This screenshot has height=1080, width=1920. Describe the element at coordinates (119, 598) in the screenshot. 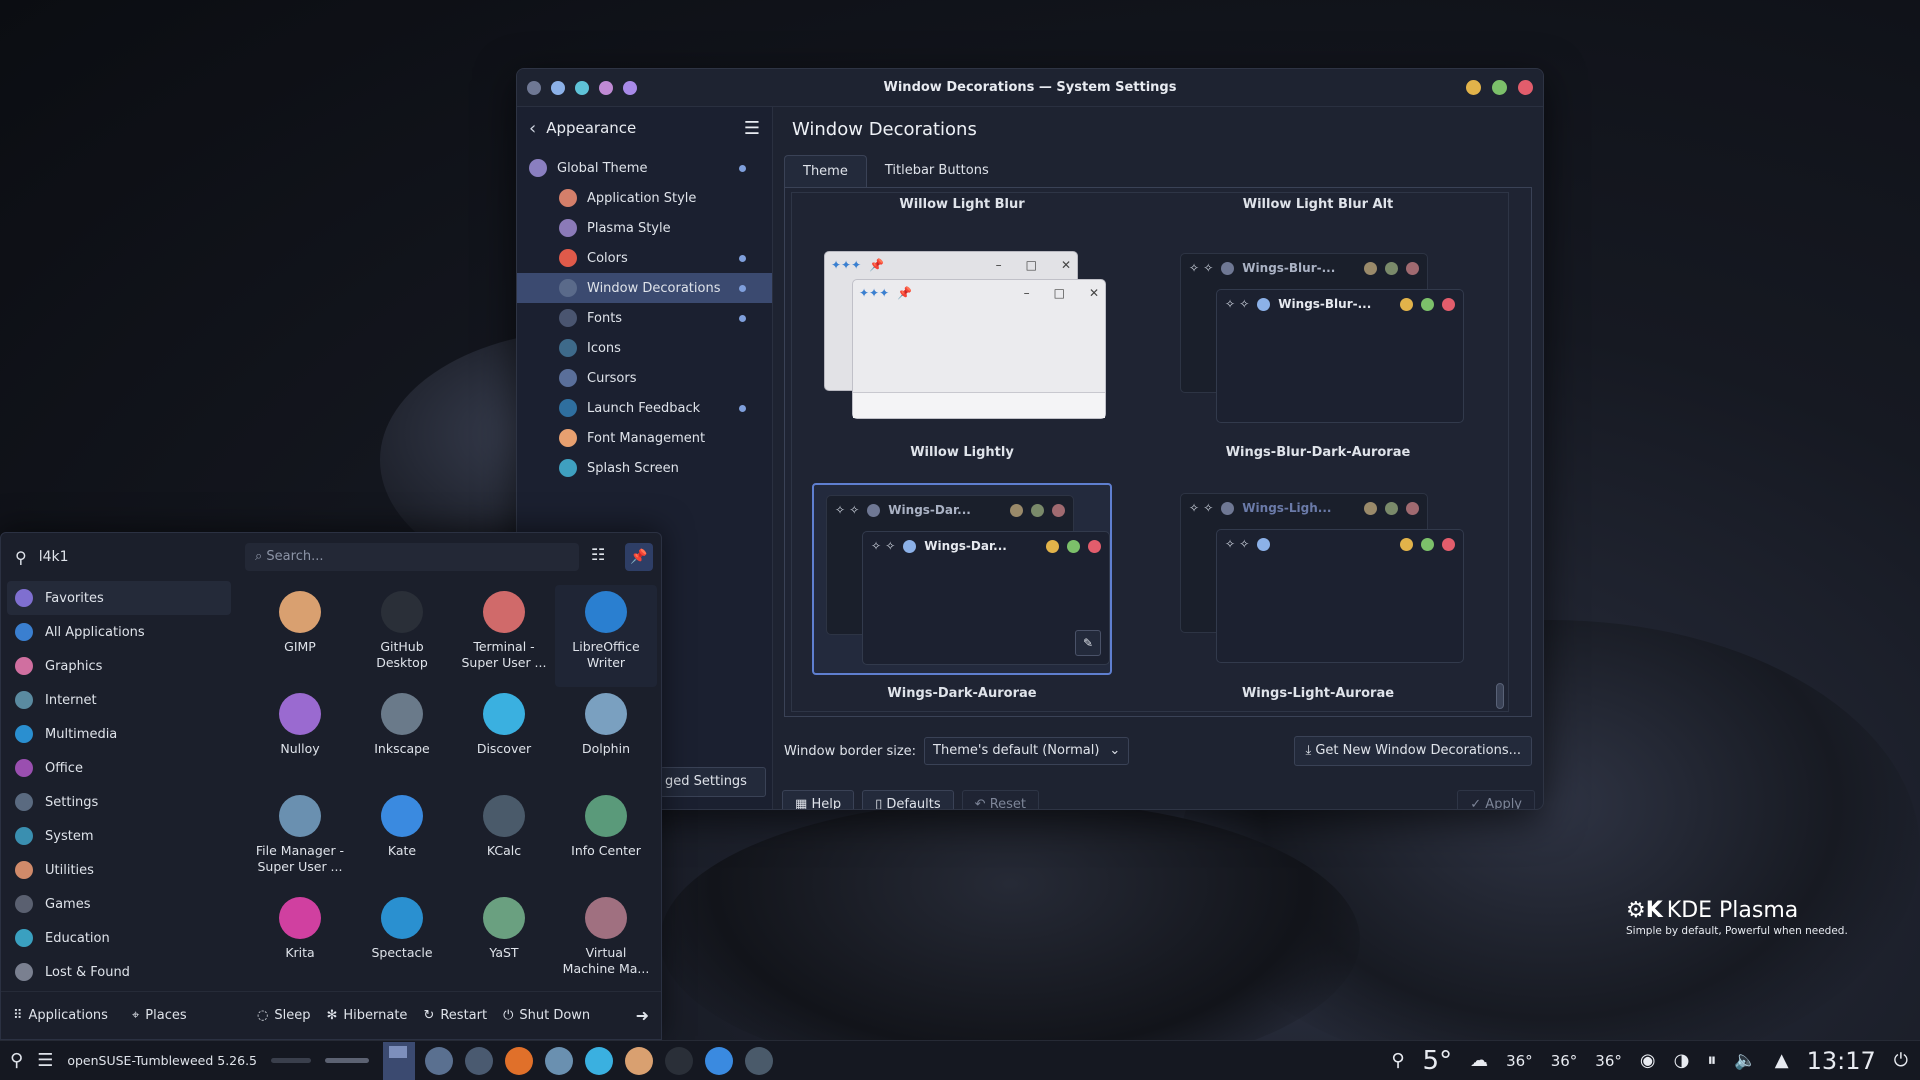

I see `category-item: Favorites` at that location.